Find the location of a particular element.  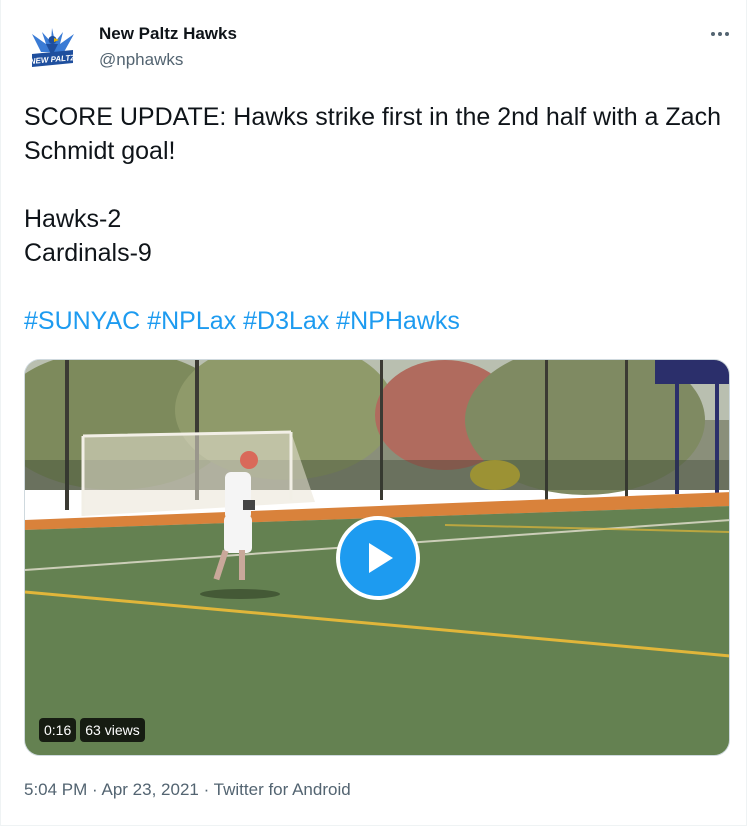

video-duration: 0:16 is located at coordinates (58, 730).